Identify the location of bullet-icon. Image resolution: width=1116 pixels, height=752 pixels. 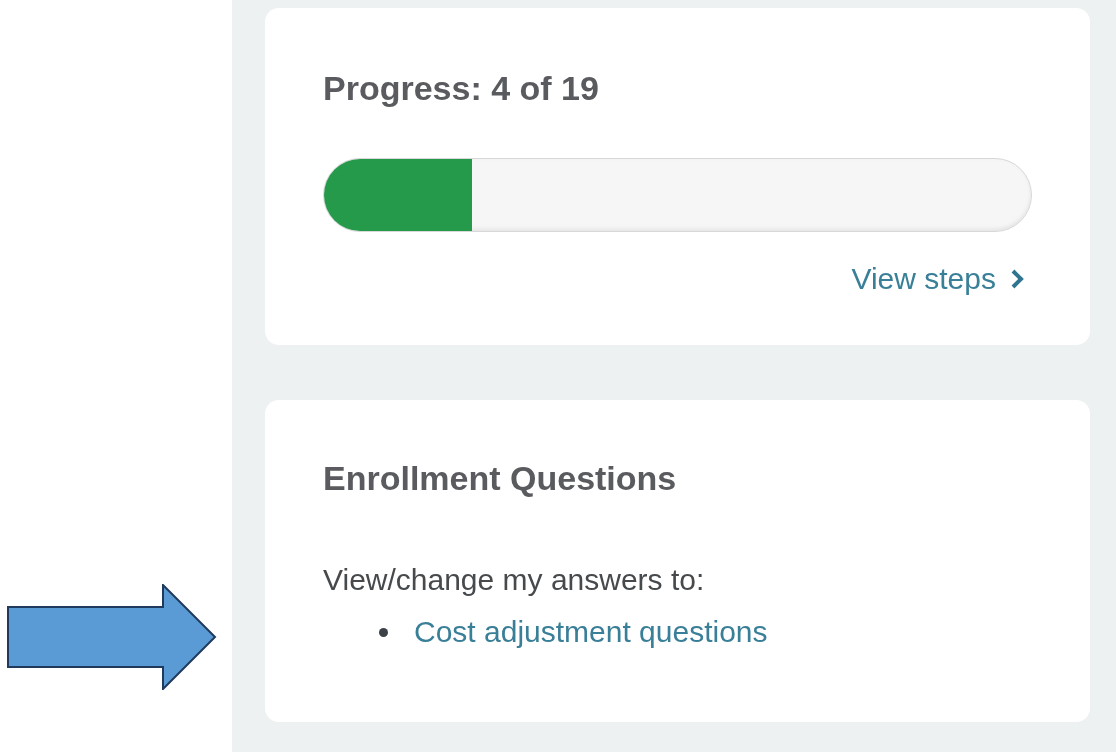
(383, 632).